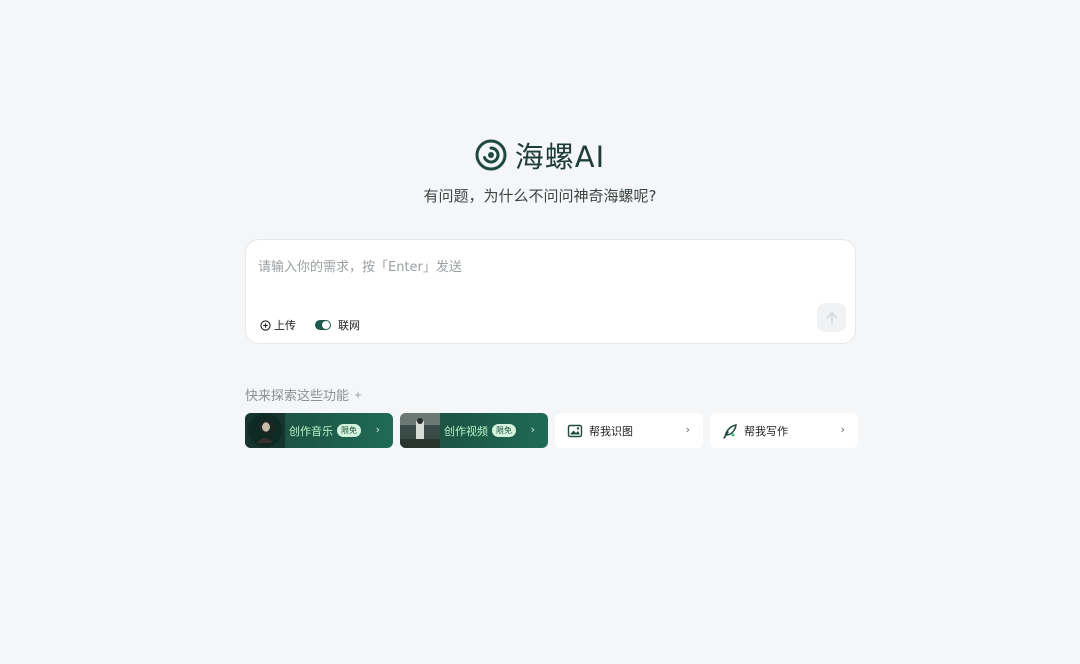 The height and width of the screenshot is (664, 1080). I want to click on feature-card-writing: 帮我写作 ›, so click(784, 430).